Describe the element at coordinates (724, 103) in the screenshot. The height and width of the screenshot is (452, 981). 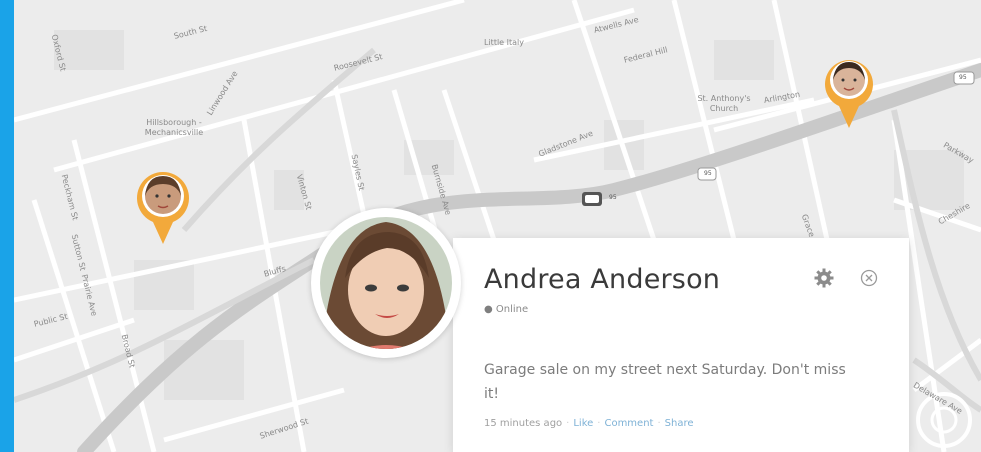
I see `place-label: St. Anthony's Church` at that location.